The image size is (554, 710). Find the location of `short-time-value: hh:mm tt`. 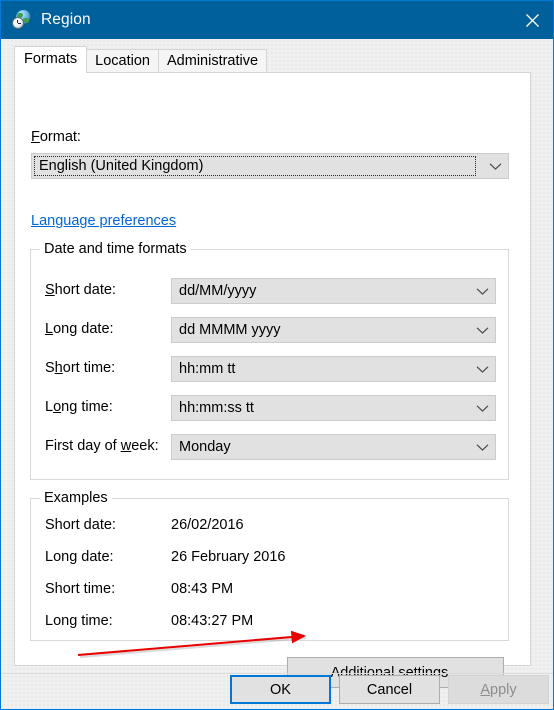

short-time-value: hh:mm tt is located at coordinates (207, 369).